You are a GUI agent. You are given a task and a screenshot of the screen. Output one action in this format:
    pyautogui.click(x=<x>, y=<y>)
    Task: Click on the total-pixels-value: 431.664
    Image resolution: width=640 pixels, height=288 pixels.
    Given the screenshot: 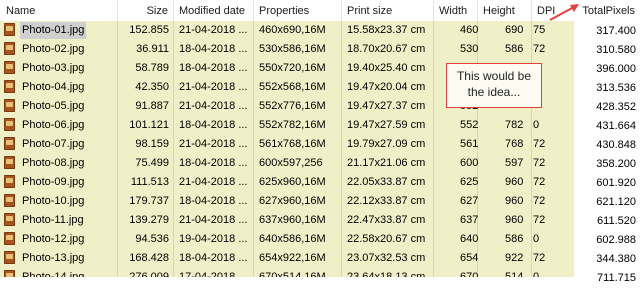 What is the action you would take?
    pyautogui.click(x=616, y=126)
    